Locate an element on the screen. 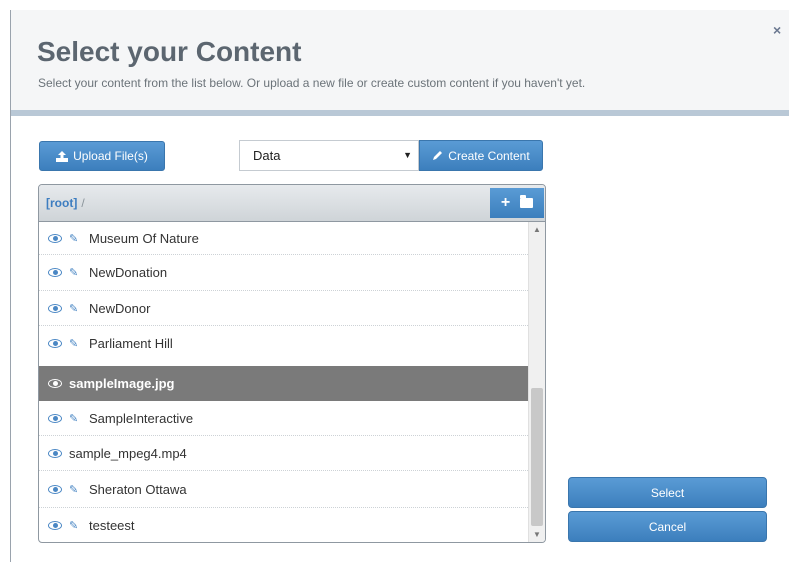 The image size is (789, 565). list-item: ✎ Sheraton Ottawa is located at coordinates (283, 489).